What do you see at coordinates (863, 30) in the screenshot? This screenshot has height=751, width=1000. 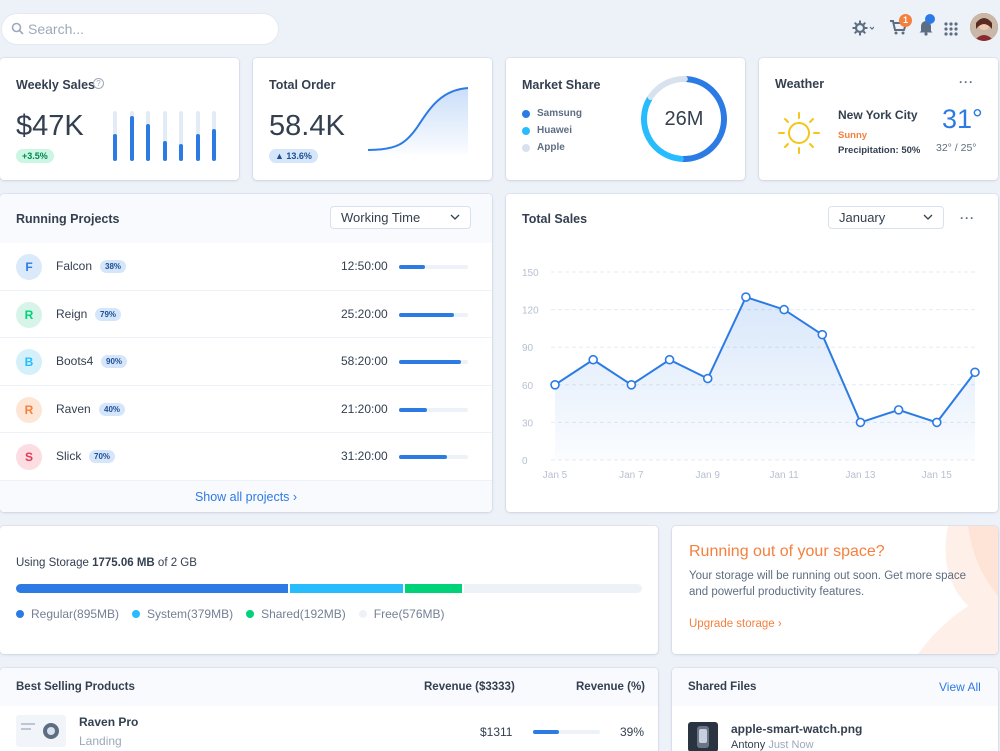 I see `settings-gear-icon` at bounding box center [863, 30].